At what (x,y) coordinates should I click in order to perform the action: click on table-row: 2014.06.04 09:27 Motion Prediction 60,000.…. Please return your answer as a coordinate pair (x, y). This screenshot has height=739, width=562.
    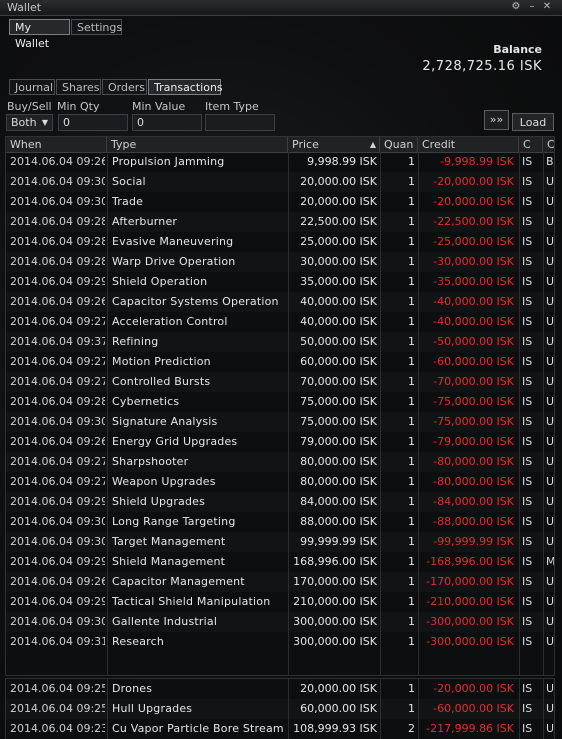
    Looking at the image, I should click on (280, 362).